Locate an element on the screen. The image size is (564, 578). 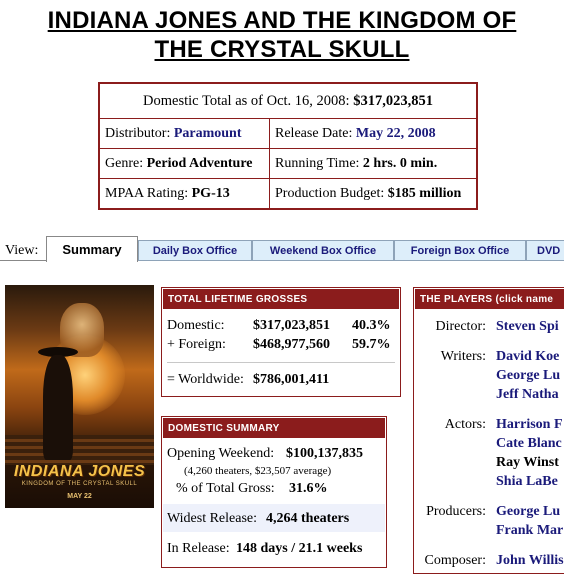
movie-title-line-2: THE CRYSTAL SKULL is located at coordinates (282, 49).